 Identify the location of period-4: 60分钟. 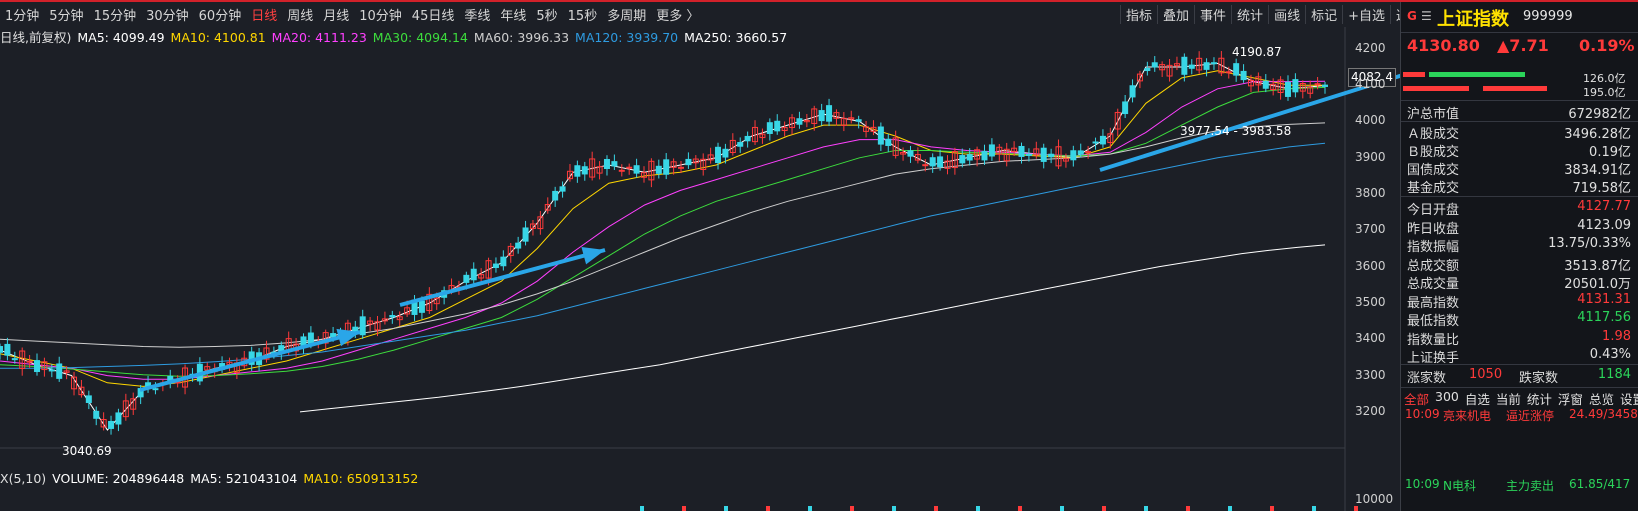
(220, 14).